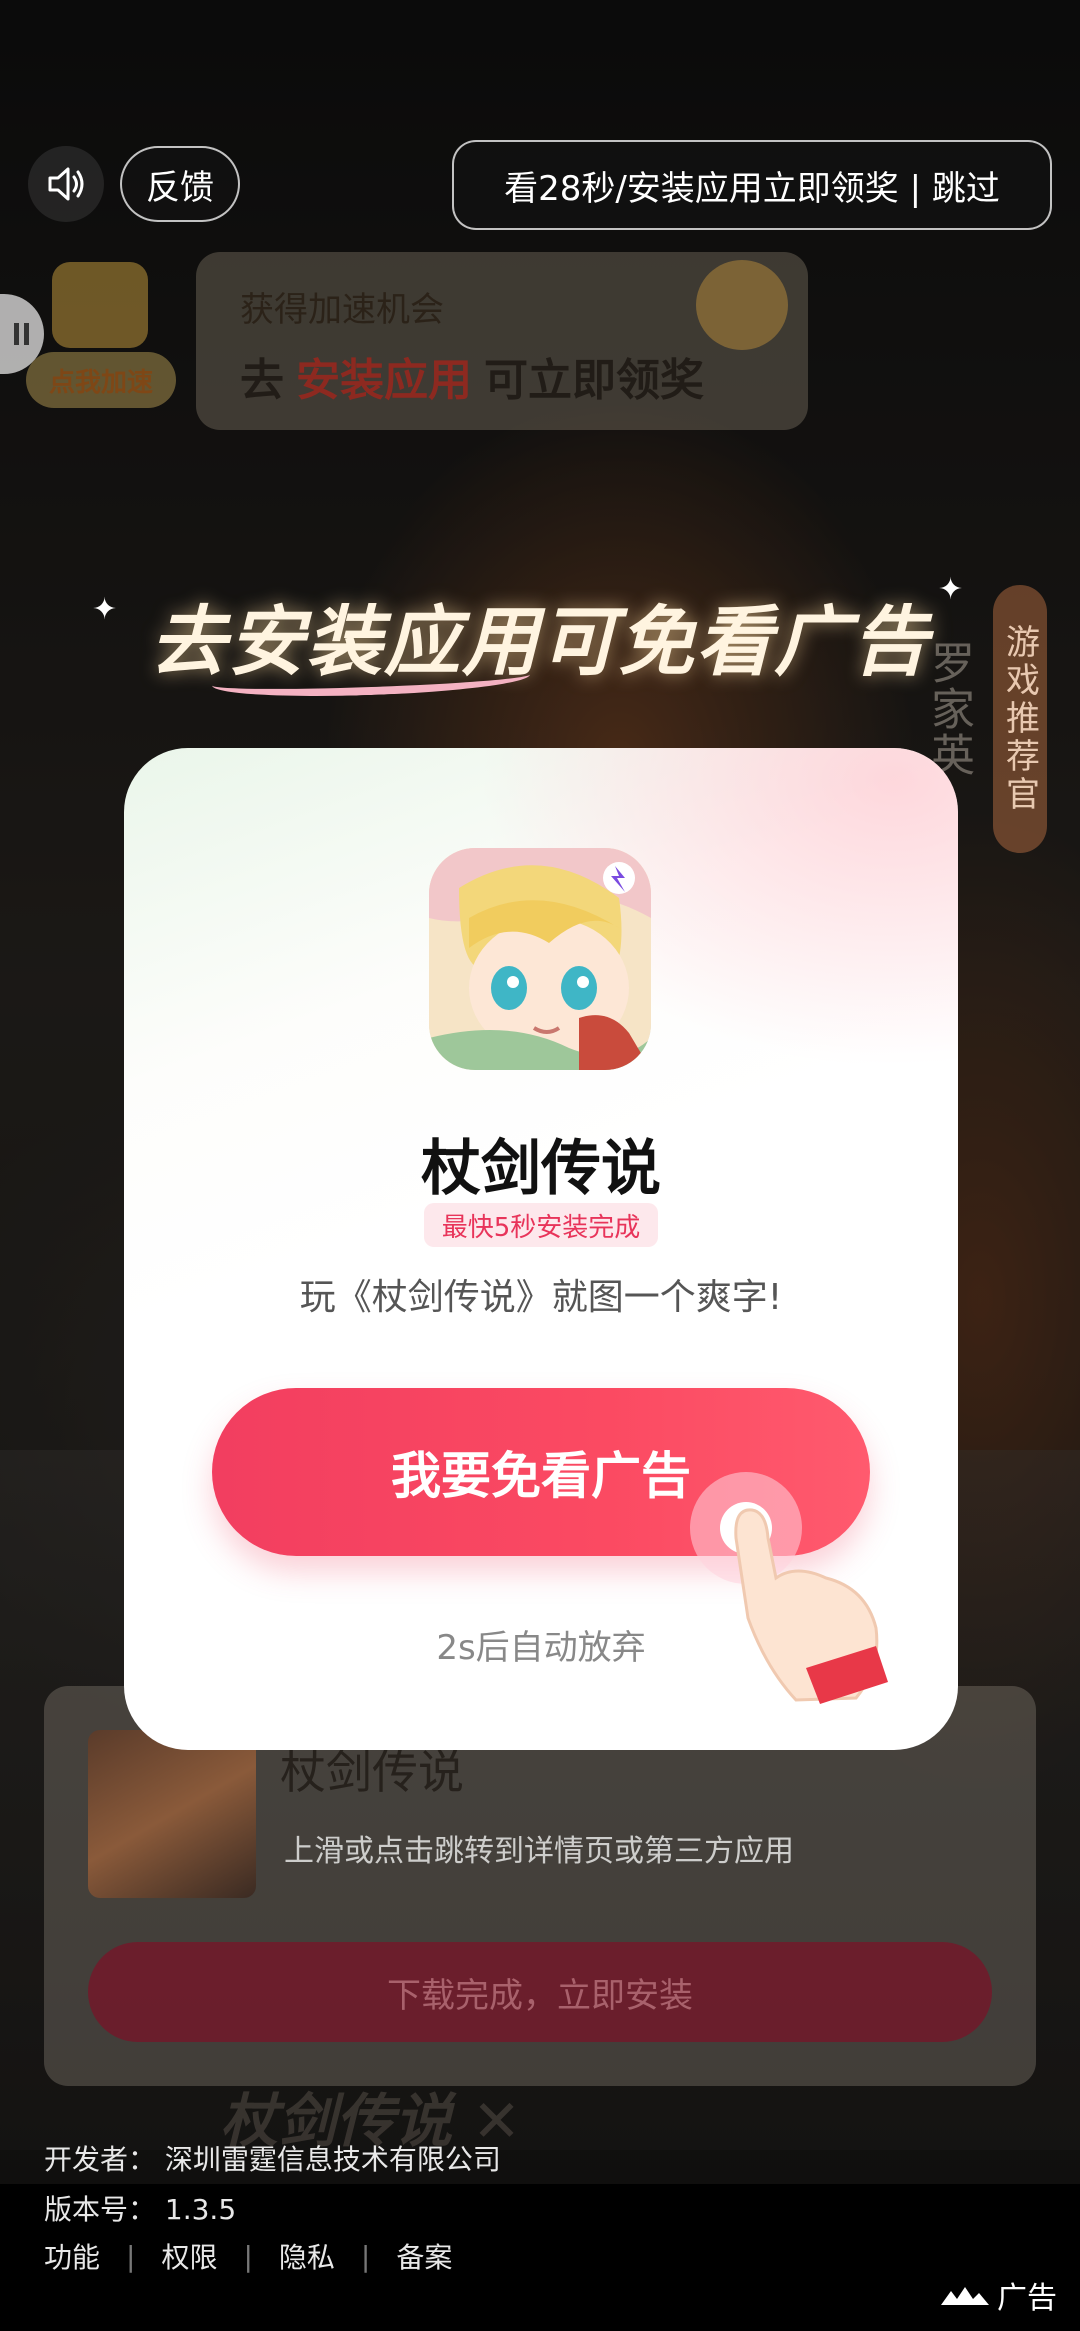 This screenshot has height=2331, width=1080. I want to click on speed-up-banner: 获得加速机会 去安装应用 可立即领奖, so click(502, 341).